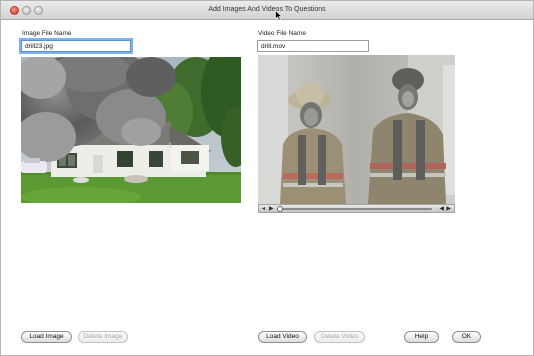 This screenshot has width=534, height=356. I want to click on image-file-name-field: drill23.jpg, so click(76, 46).